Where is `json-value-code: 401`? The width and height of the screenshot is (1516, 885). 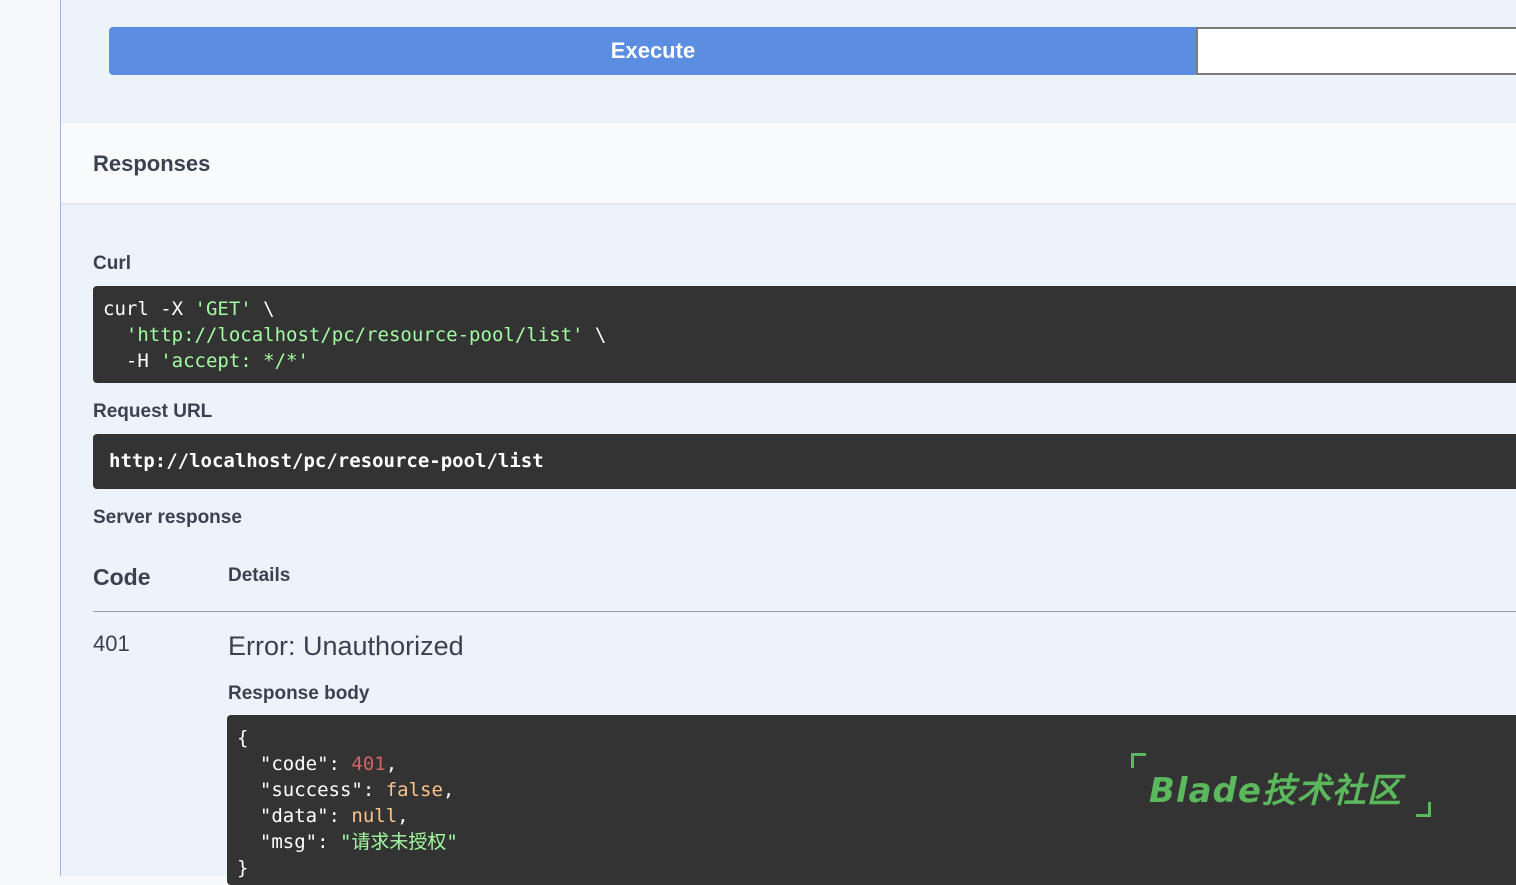
json-value-code: 401 is located at coordinates (368, 764).